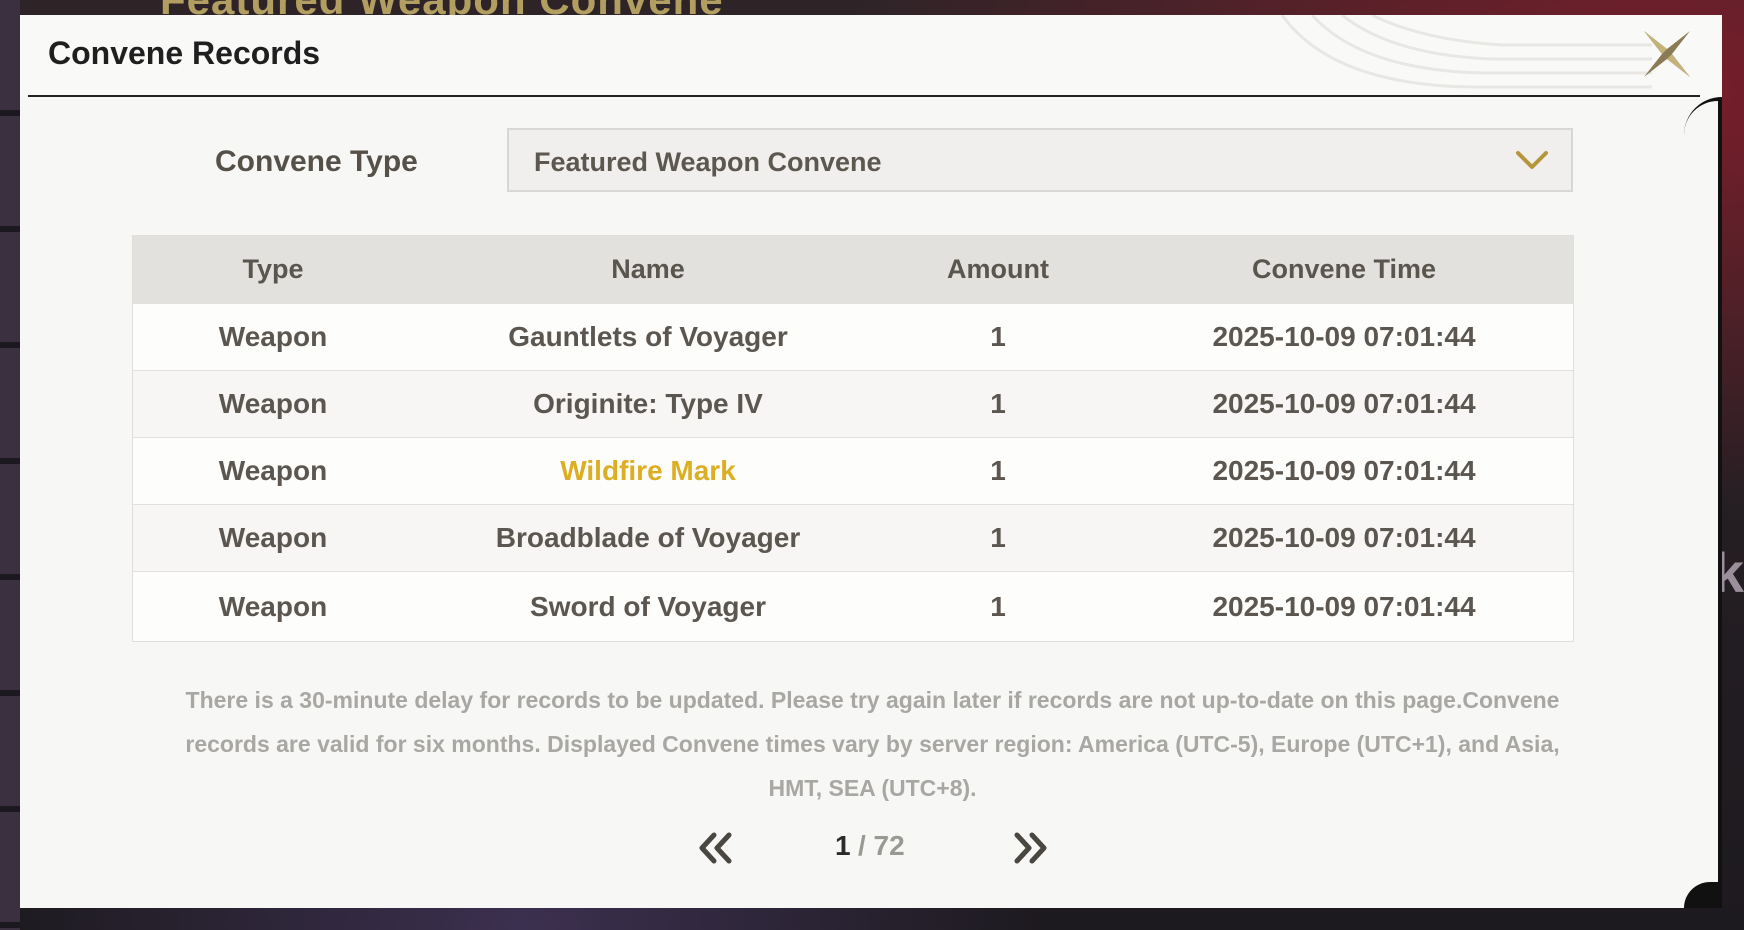 This screenshot has width=1744, height=930. I want to click on close-x-icon, so click(1667, 54).